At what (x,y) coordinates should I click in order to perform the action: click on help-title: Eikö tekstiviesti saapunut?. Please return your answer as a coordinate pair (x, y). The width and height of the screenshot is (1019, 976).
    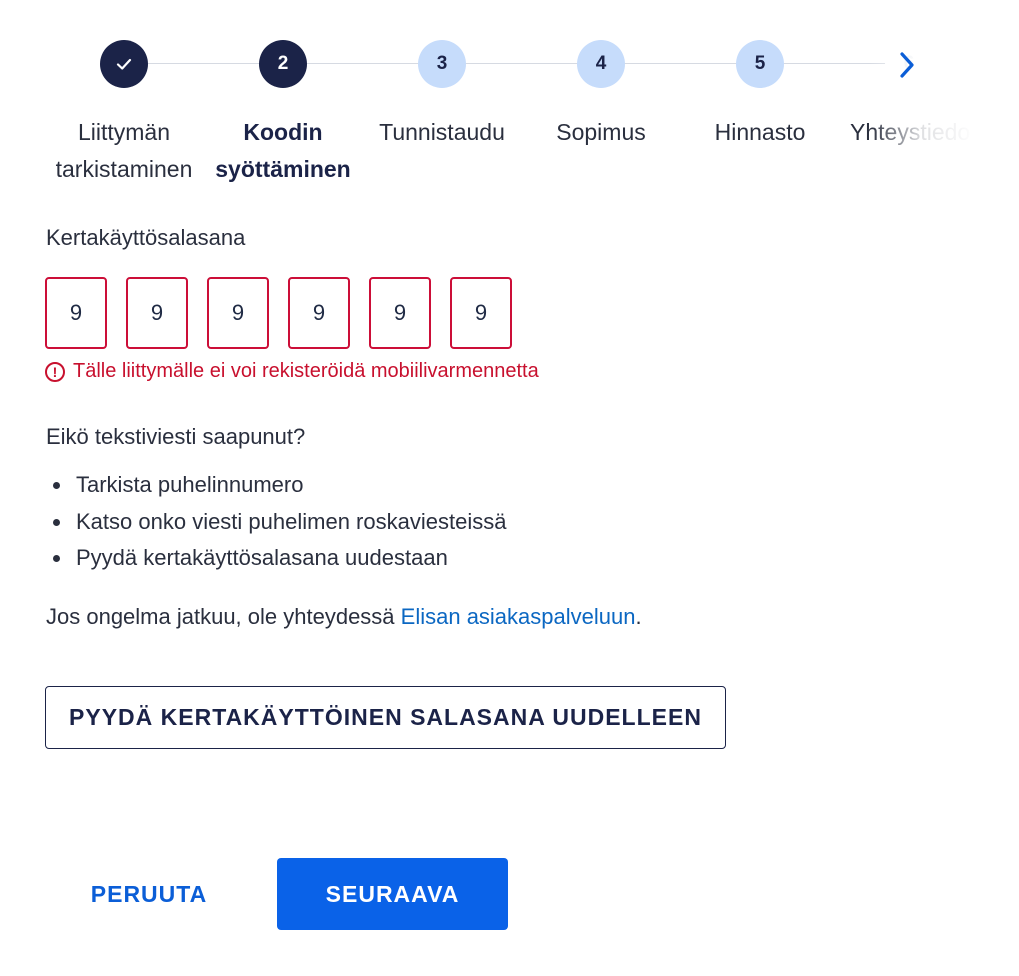
    Looking at the image, I should click on (176, 436).